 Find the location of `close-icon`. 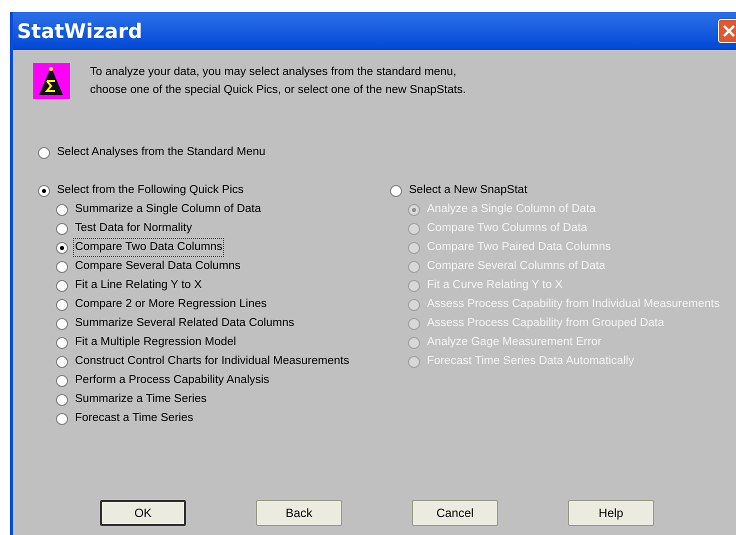

close-icon is located at coordinates (727, 31).